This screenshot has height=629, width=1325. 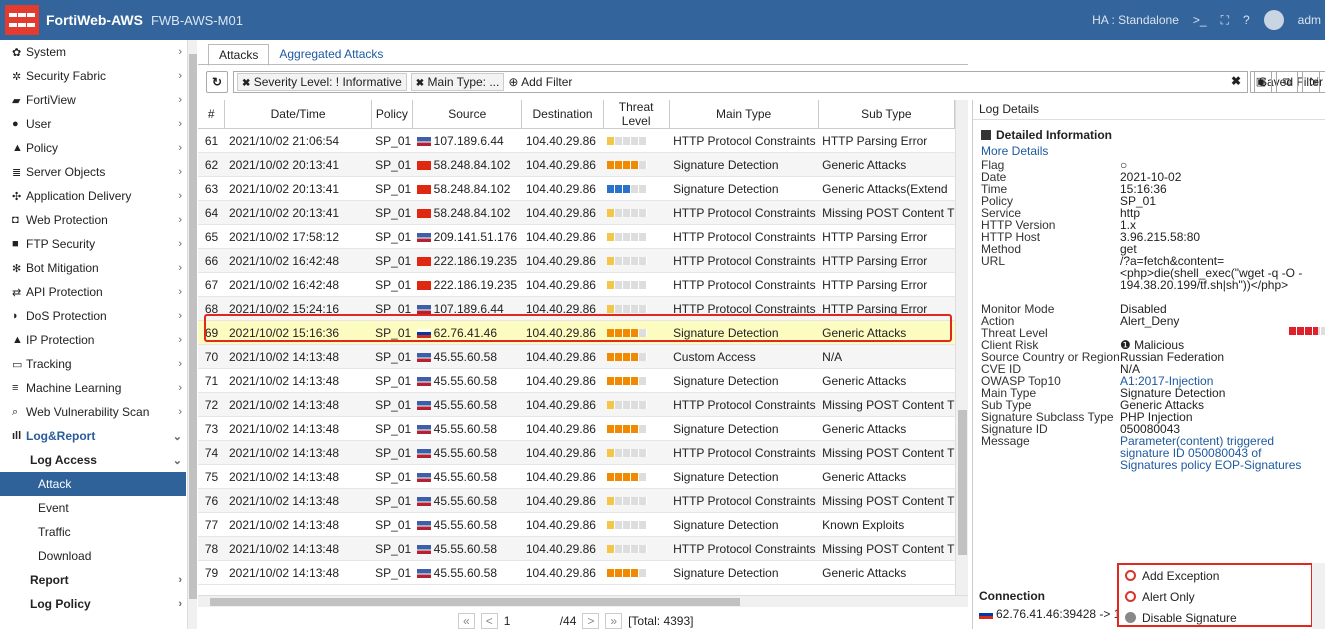 What do you see at coordinates (1215, 575) in the screenshot?
I see `add-exception-menu-item: Add Exception` at bounding box center [1215, 575].